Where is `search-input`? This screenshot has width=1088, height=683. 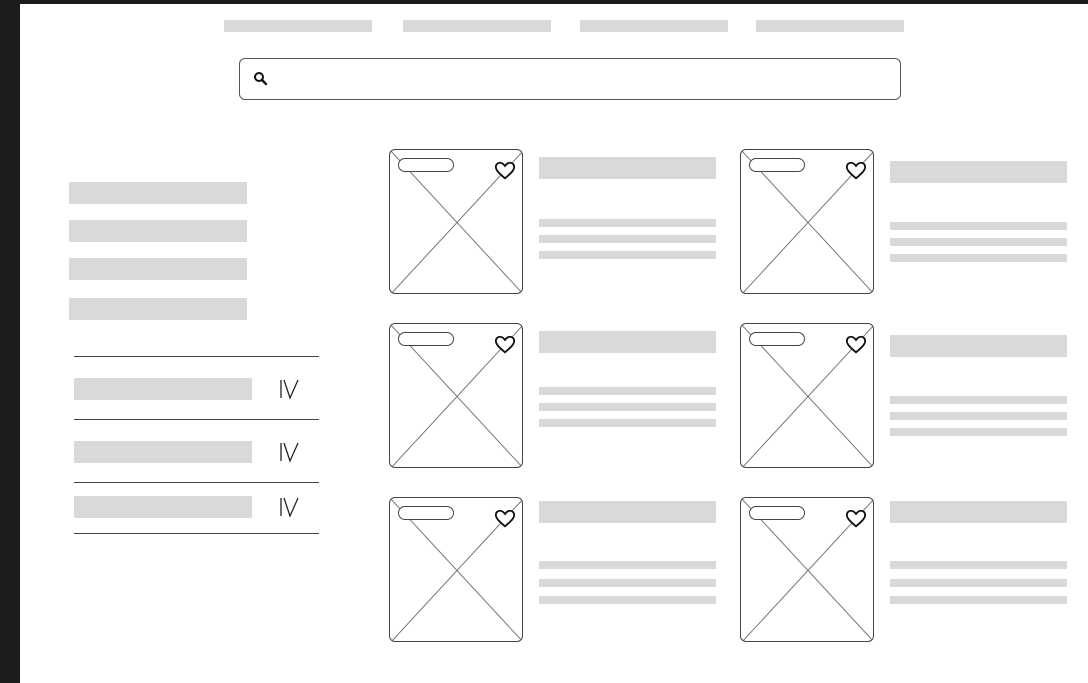
search-input is located at coordinates (582, 80).